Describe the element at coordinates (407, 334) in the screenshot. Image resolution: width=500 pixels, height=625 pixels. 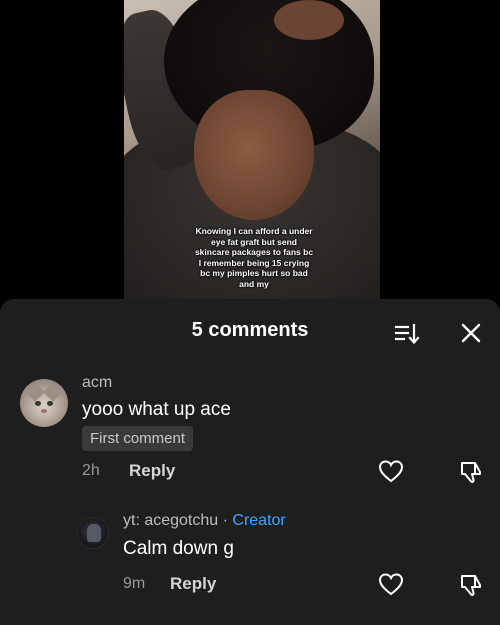
I see `sort-icon` at that location.